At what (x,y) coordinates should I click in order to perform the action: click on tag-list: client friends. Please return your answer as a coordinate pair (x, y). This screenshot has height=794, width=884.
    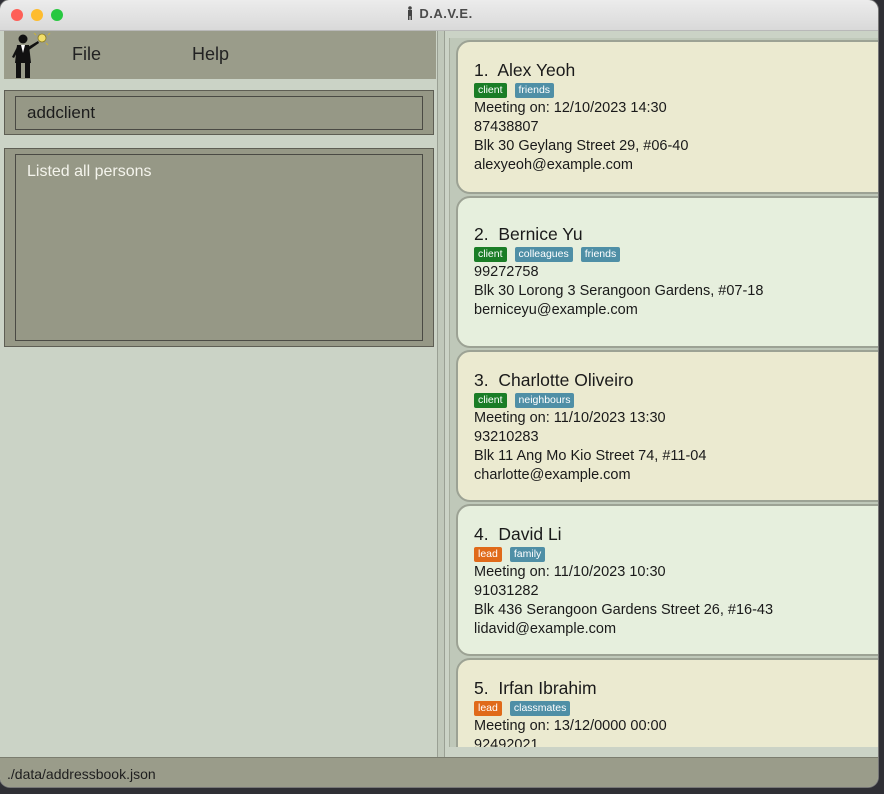
    Looking at the image, I should click on (514, 90).